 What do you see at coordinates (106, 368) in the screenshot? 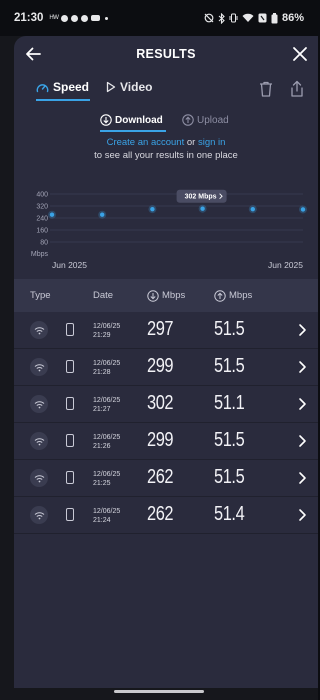
I see `row-date: 12/06/25 21:28` at bounding box center [106, 368].